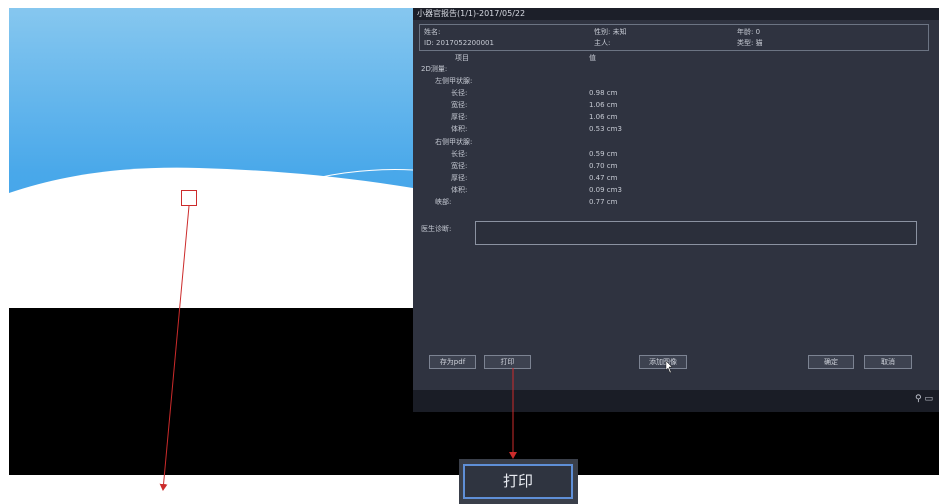  I want to click on status-bar, so click(676, 401).